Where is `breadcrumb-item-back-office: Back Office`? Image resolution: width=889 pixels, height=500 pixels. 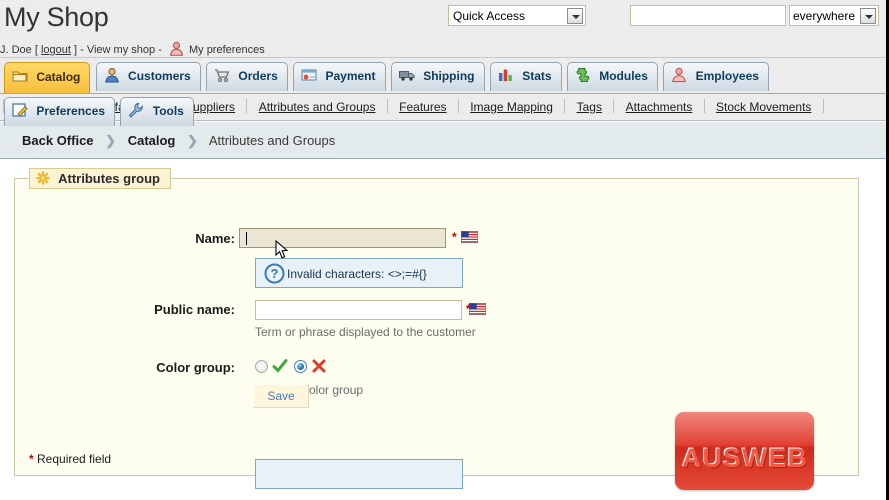
breadcrumb-item-back-office: Back Office is located at coordinates (58, 140).